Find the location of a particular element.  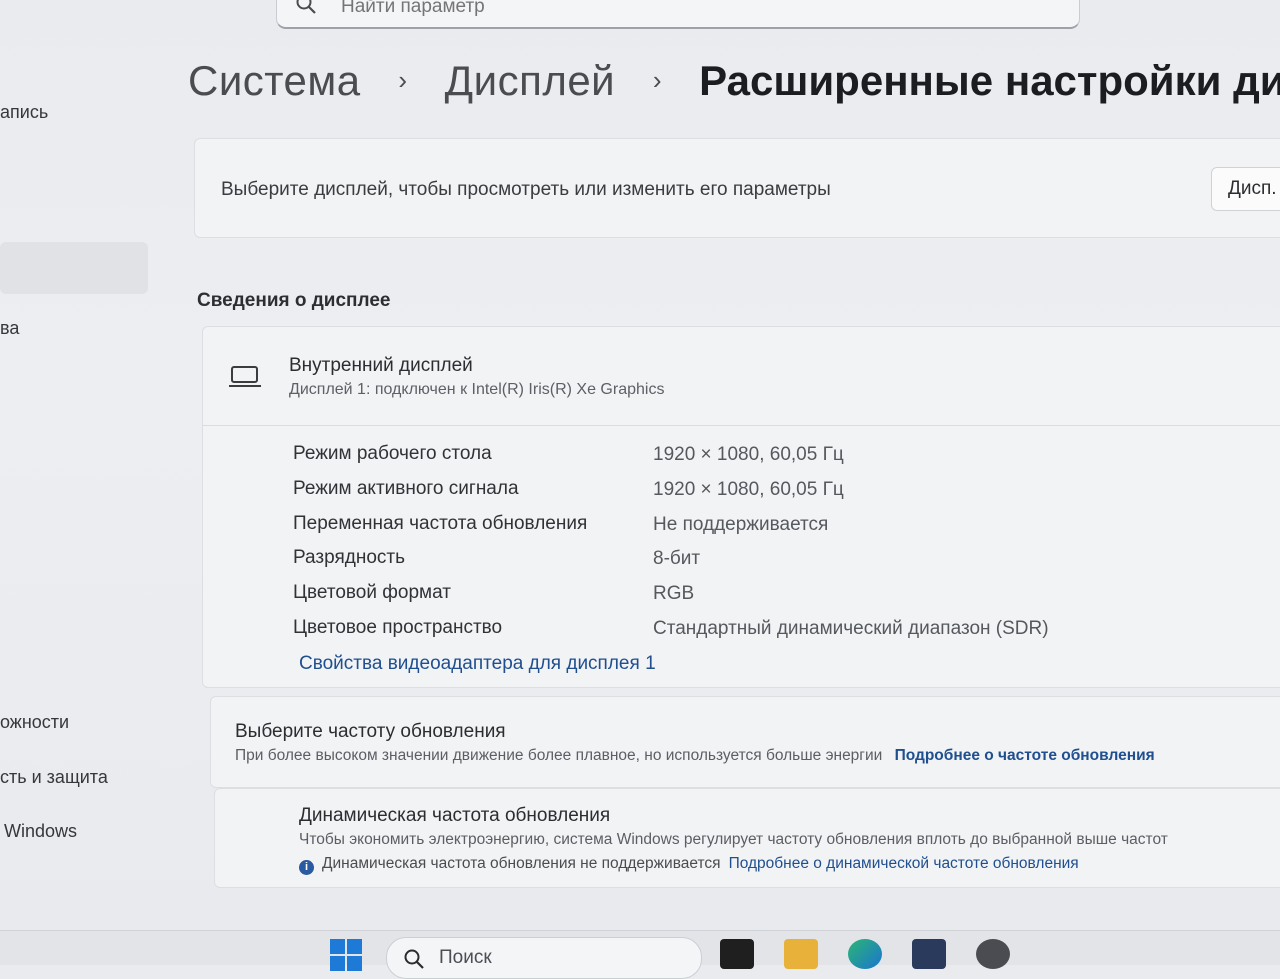

taskbar: Поиск is located at coordinates (640, 954).